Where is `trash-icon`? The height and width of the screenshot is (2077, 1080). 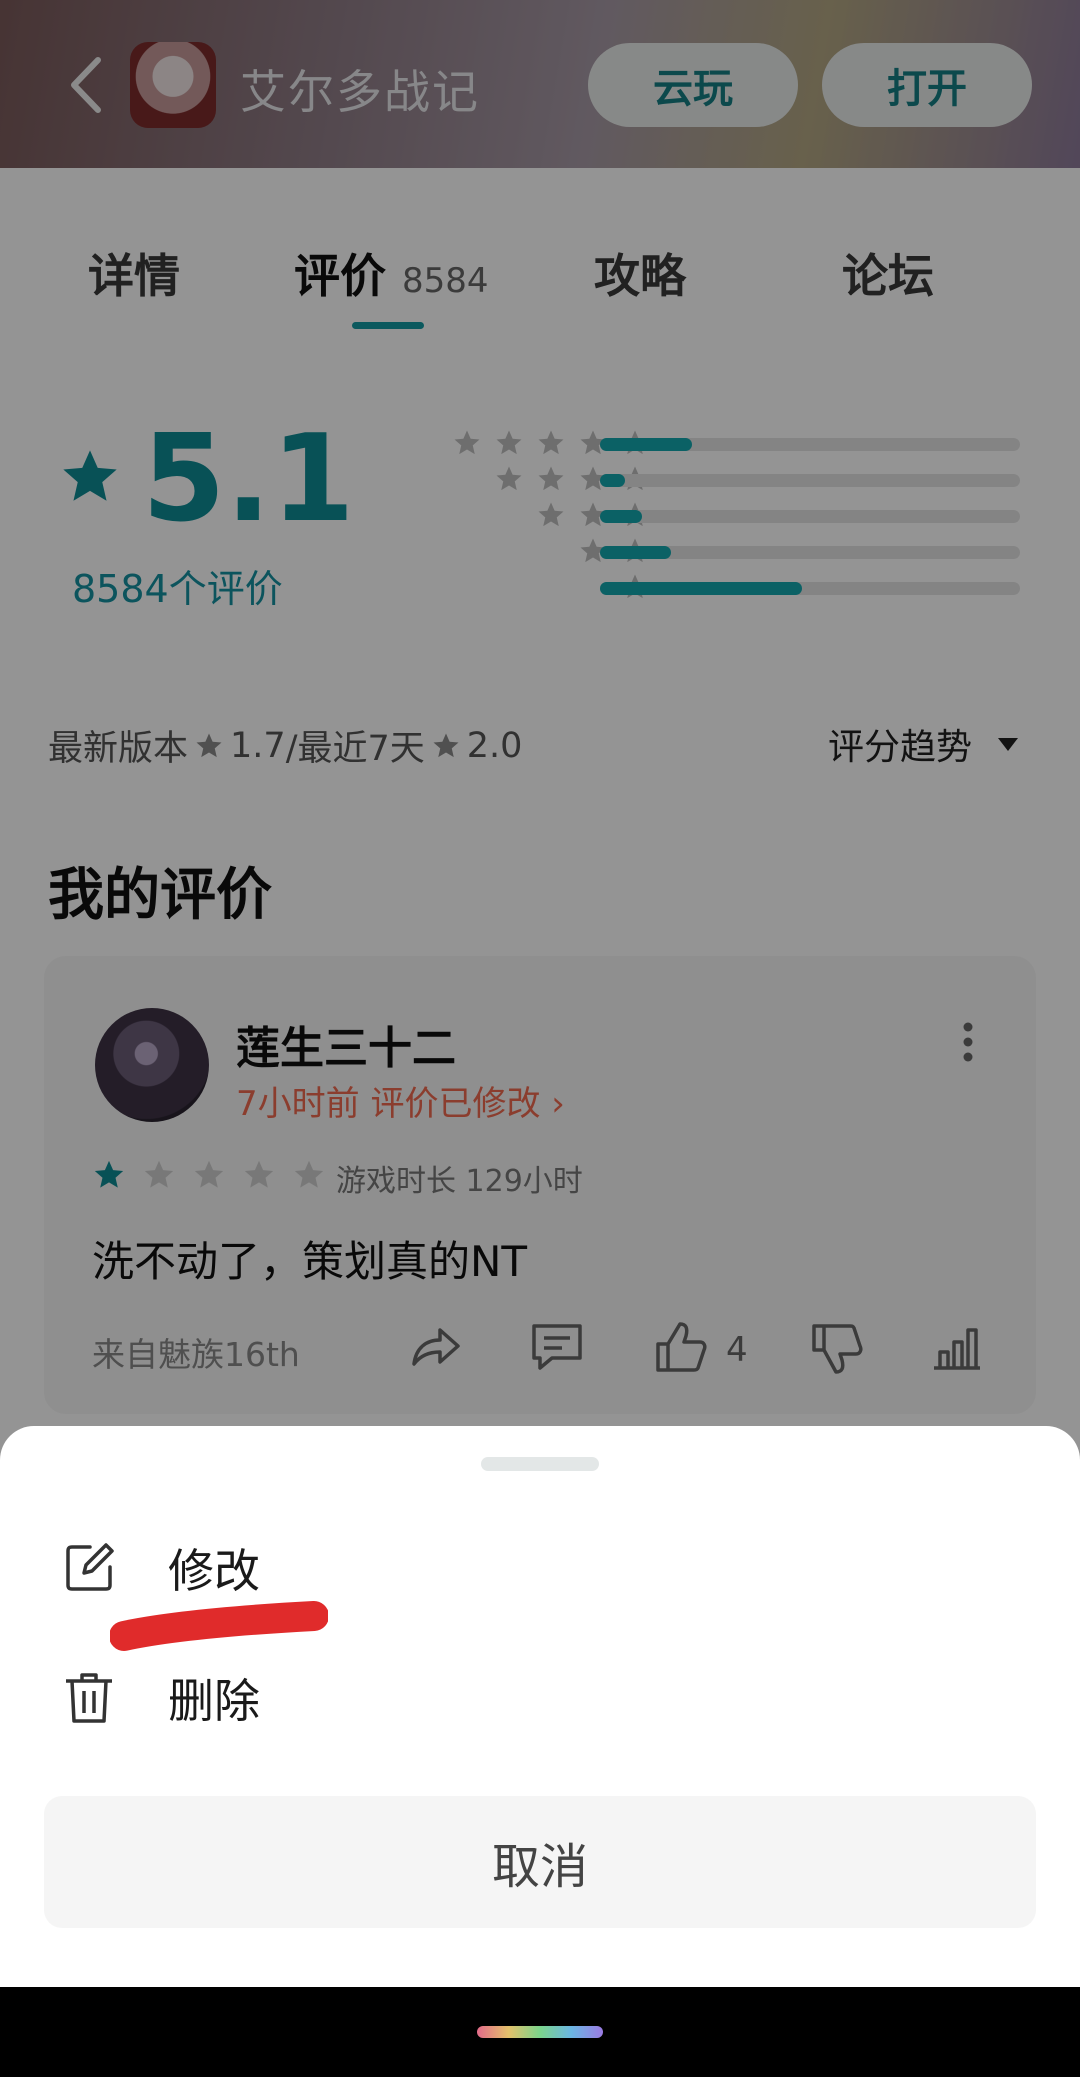 trash-icon is located at coordinates (89, 1698).